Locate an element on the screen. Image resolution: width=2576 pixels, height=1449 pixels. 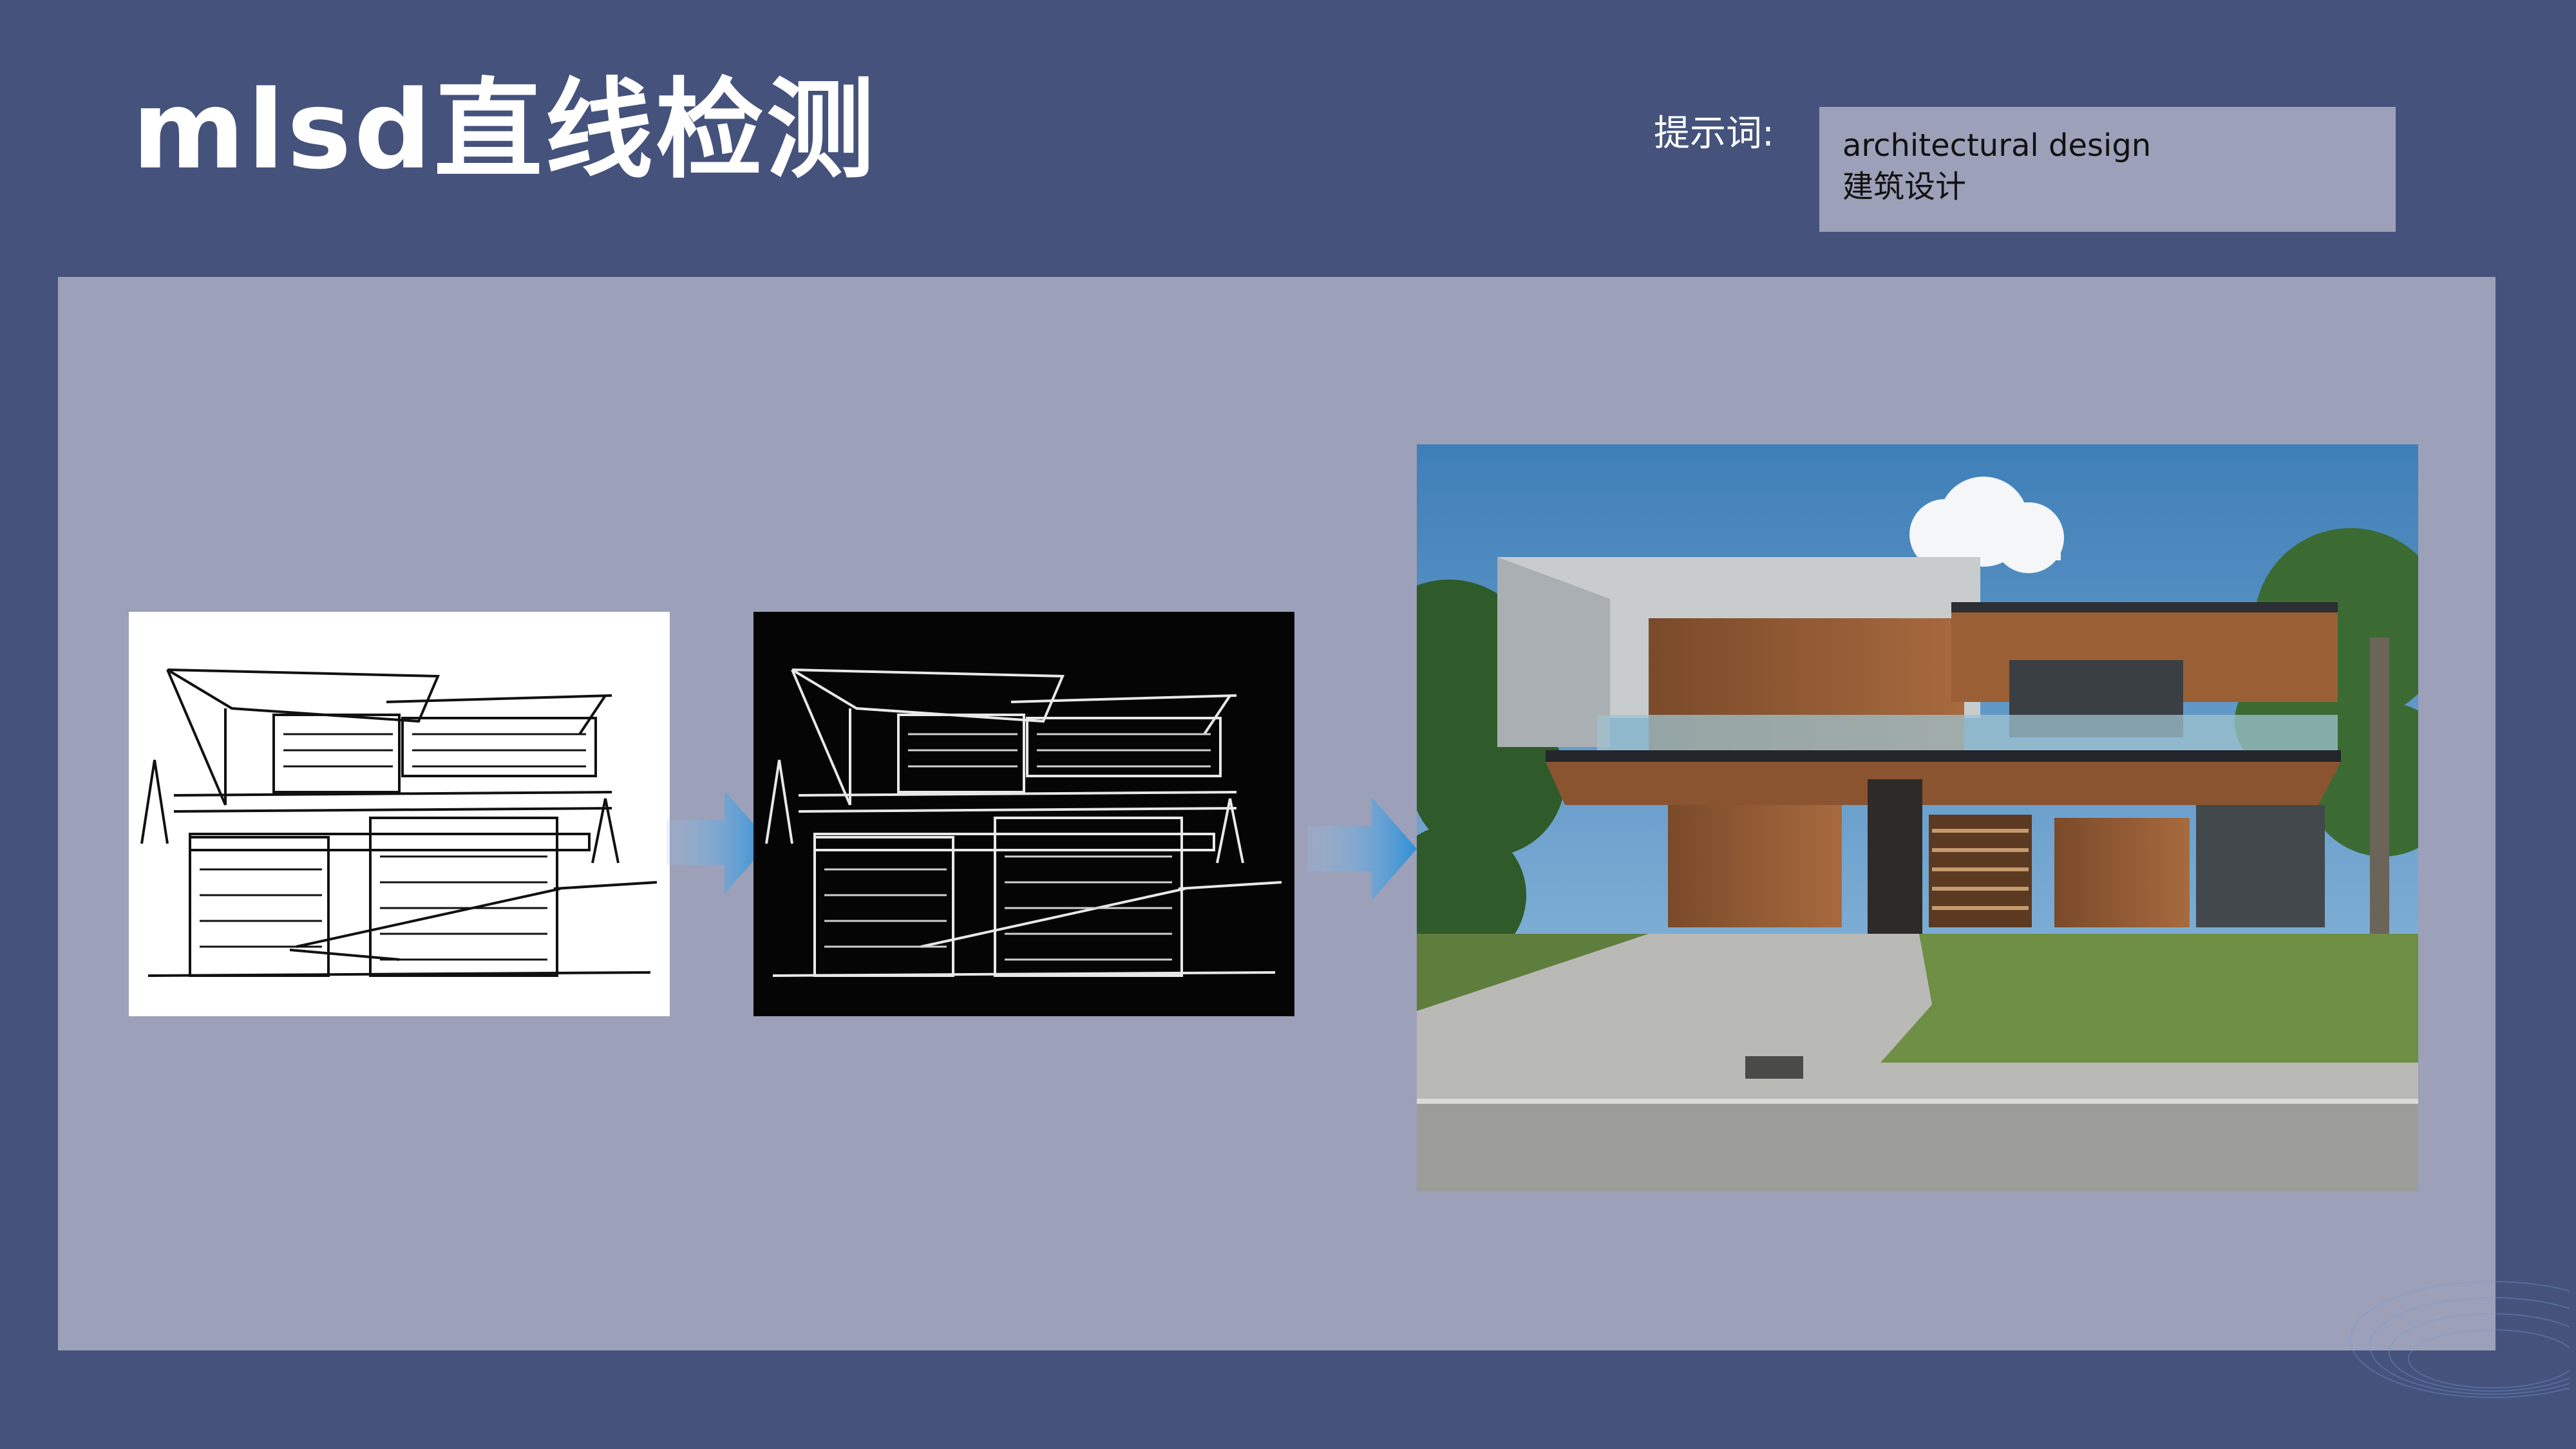
decorative-swirl is located at coordinates (2437, 1341).